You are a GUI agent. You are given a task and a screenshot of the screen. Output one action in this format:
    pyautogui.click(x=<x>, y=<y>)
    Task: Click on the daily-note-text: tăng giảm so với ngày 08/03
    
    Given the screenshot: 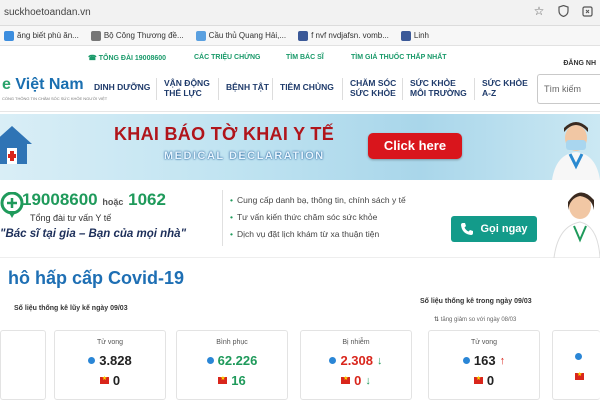 What is the action you would take?
    pyautogui.click(x=478, y=320)
    